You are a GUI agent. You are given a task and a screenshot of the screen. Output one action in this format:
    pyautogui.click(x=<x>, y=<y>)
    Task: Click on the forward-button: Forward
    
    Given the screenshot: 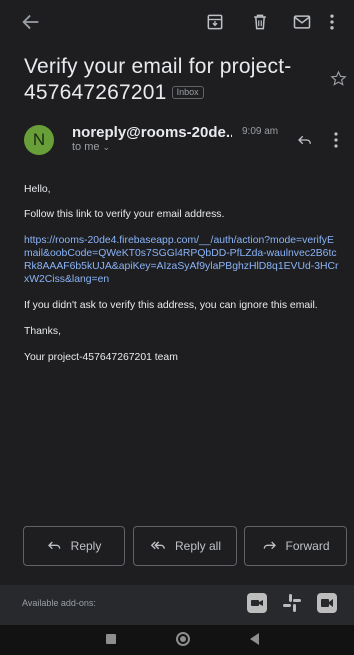 What is the action you would take?
    pyautogui.click(x=295, y=546)
    